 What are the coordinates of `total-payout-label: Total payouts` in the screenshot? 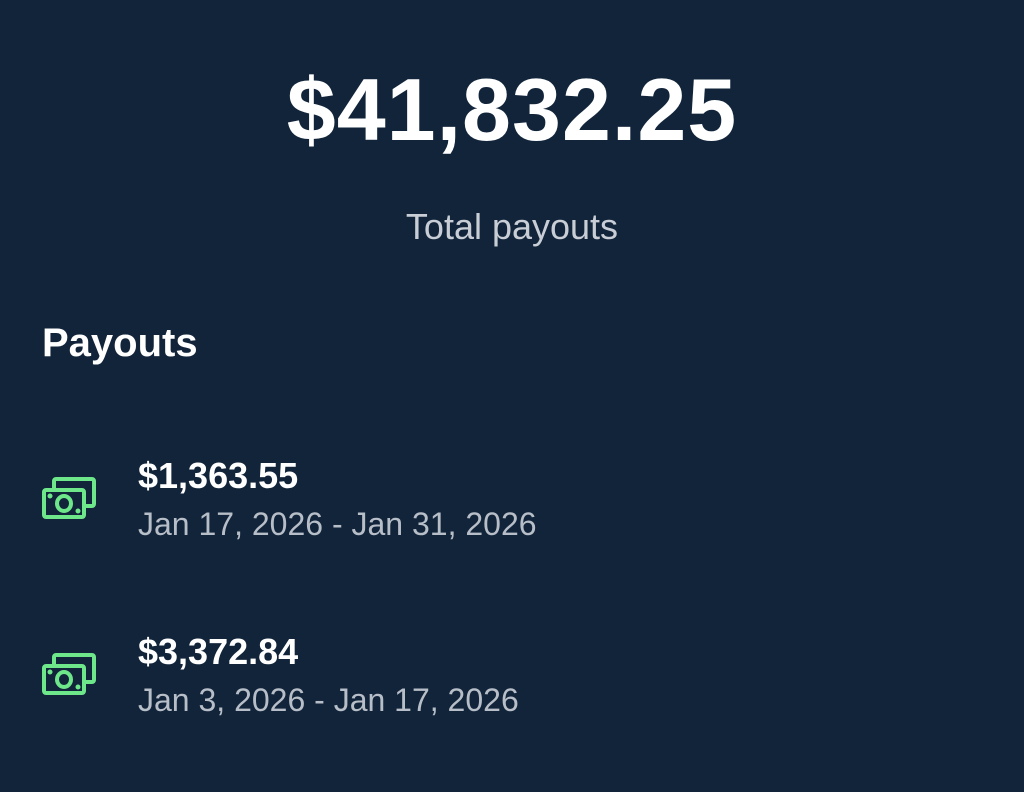 It's located at (512, 226).